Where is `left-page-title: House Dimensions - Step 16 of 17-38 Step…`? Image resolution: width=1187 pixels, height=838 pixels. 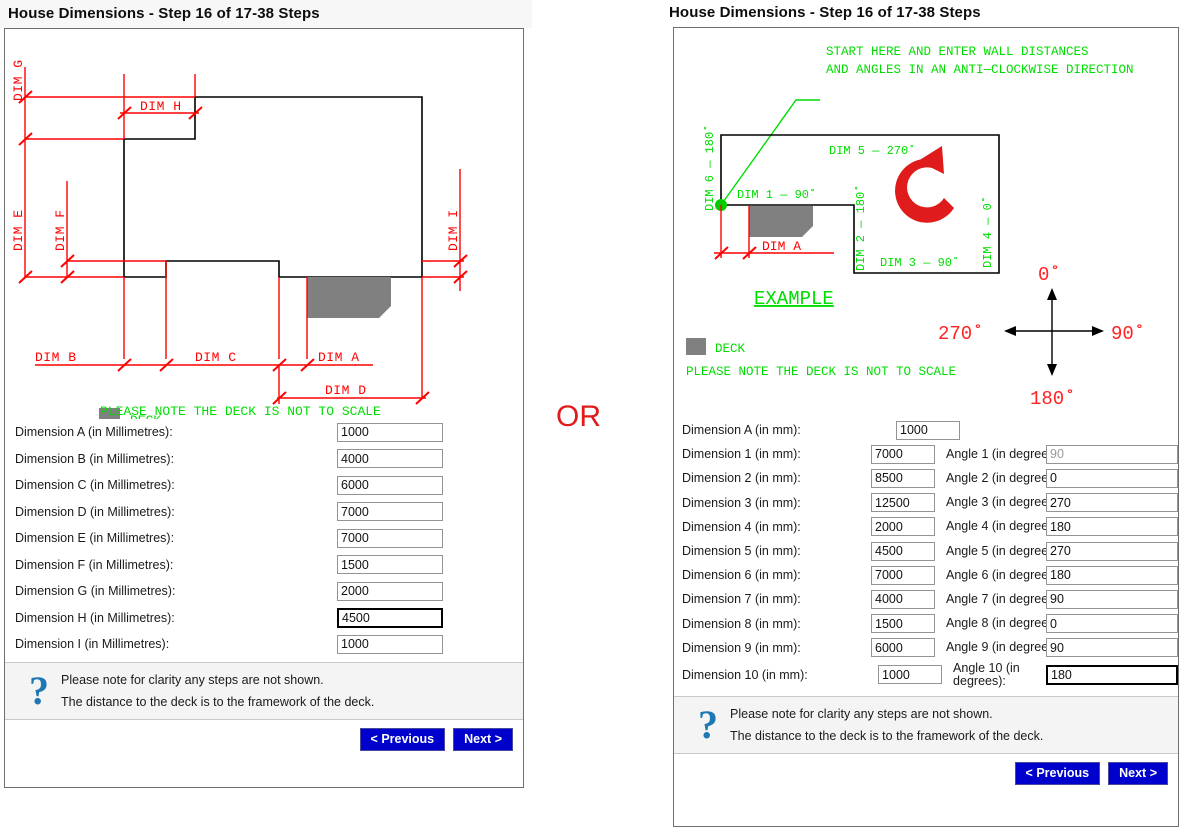 left-page-title: House Dimensions - Step 16 of 17-38 Step… is located at coordinates (266, 14).